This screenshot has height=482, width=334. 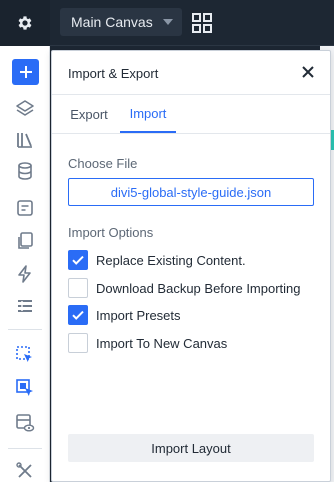 I want to click on sidebar-item-power, so click(x=25, y=274).